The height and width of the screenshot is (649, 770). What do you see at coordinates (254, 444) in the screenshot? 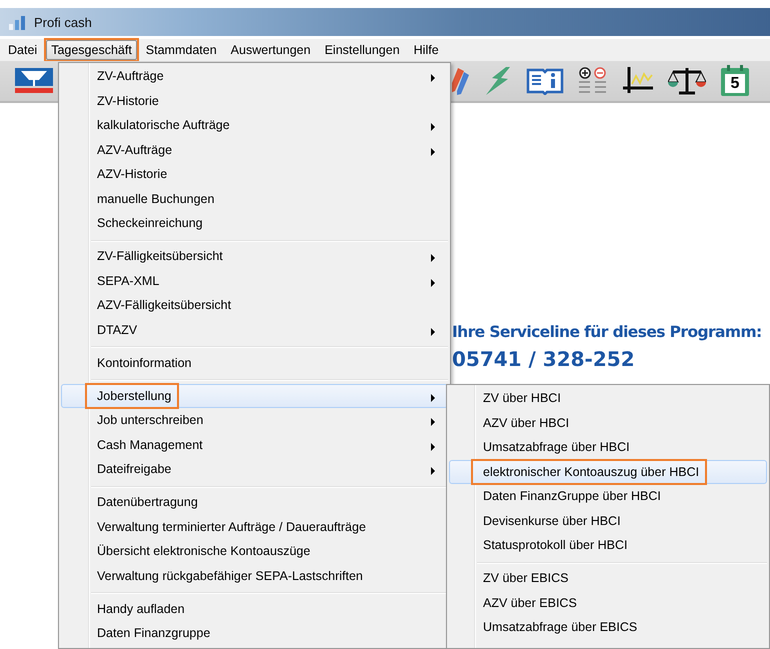
I see `menu-item: Cash Management` at bounding box center [254, 444].